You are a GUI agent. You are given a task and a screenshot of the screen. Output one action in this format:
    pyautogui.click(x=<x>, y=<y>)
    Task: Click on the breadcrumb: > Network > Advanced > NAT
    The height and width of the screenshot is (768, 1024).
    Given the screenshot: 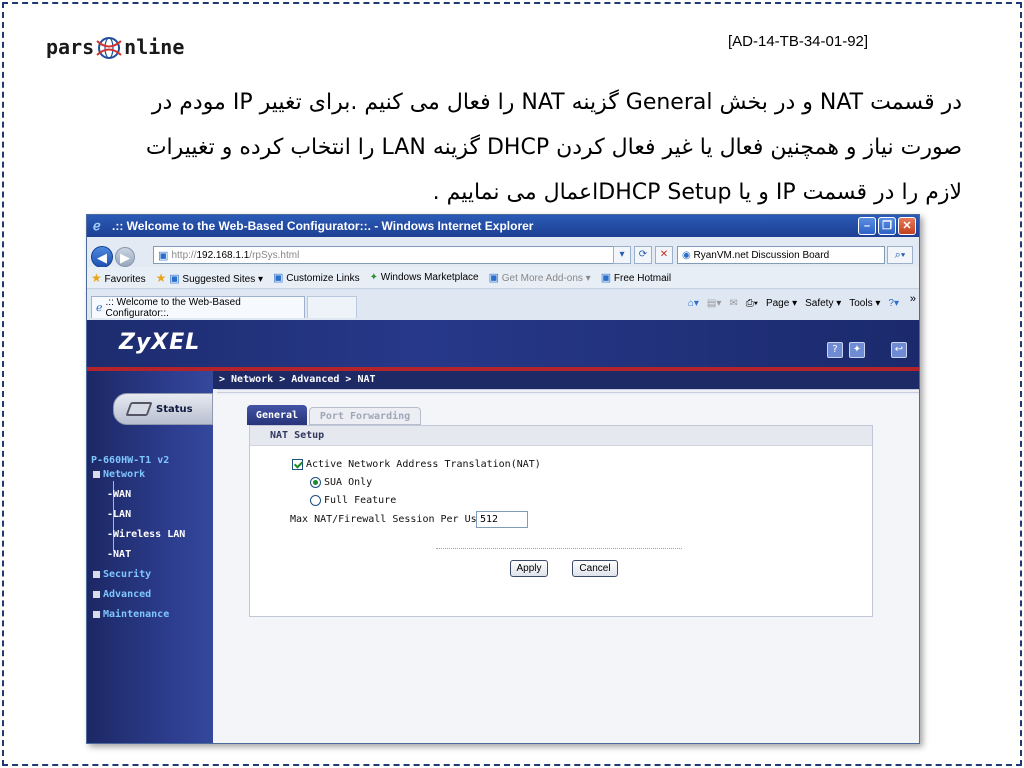 What is the action you would take?
    pyautogui.click(x=297, y=379)
    